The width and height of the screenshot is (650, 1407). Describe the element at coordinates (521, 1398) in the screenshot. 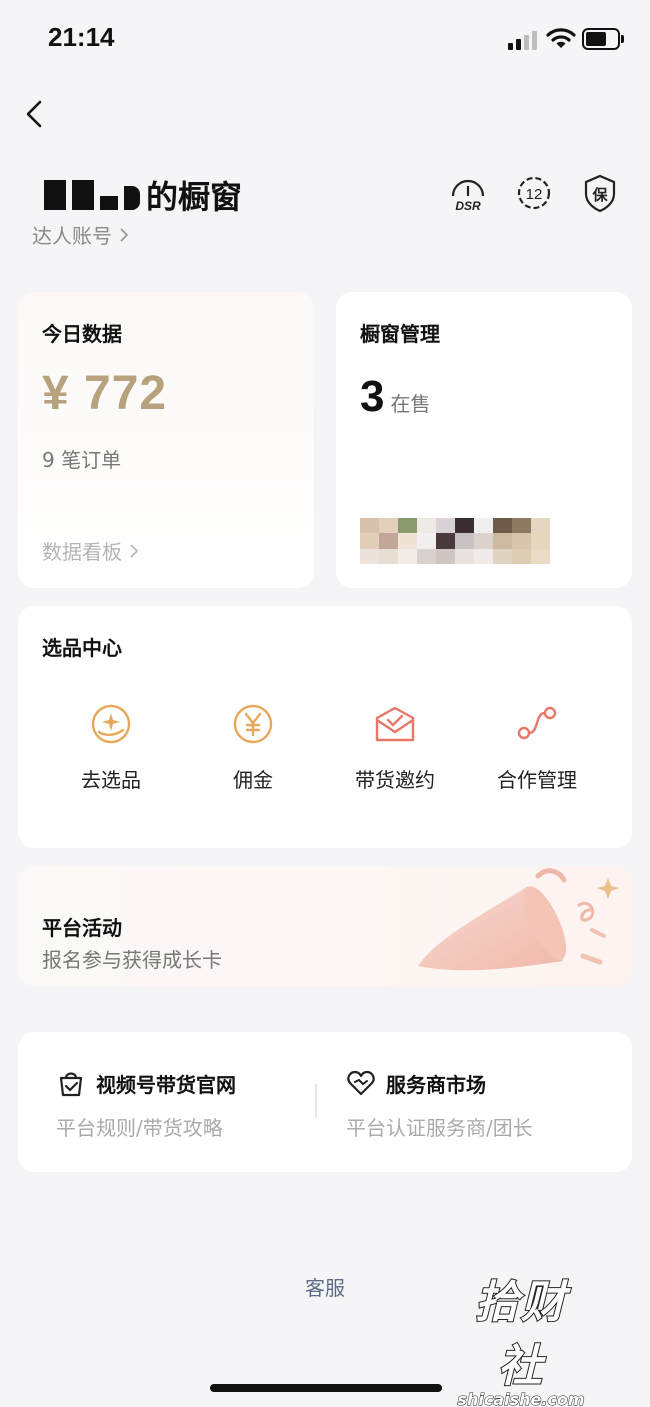

I see `watermark-en: shicaishe.com` at that location.